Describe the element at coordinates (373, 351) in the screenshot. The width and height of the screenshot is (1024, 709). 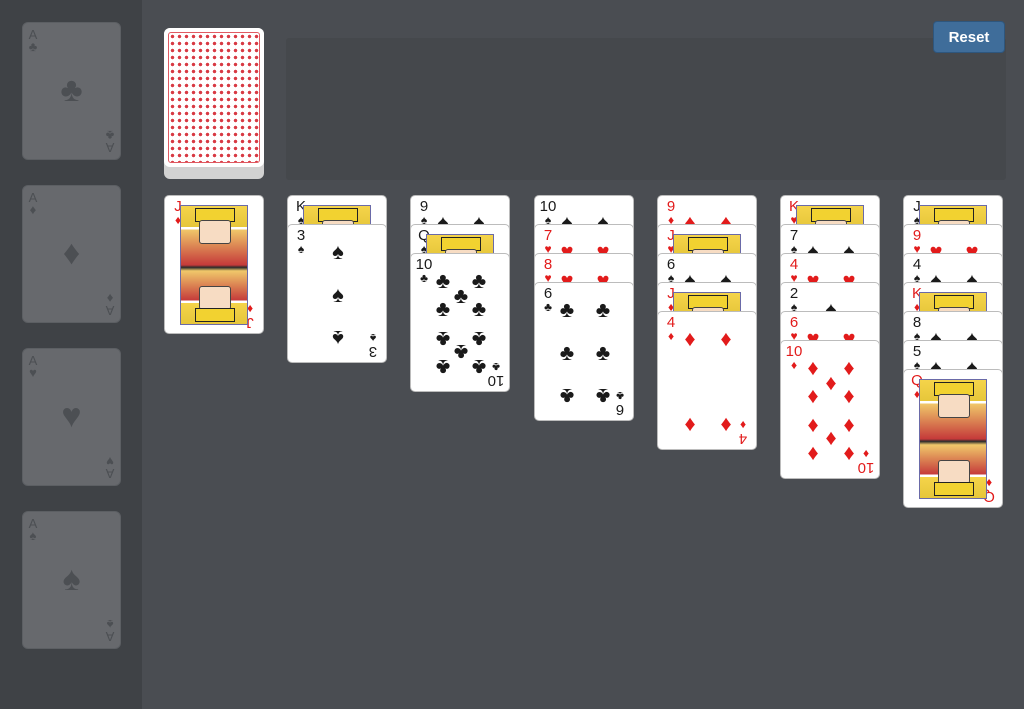
I see `card-rank: 3` at that location.